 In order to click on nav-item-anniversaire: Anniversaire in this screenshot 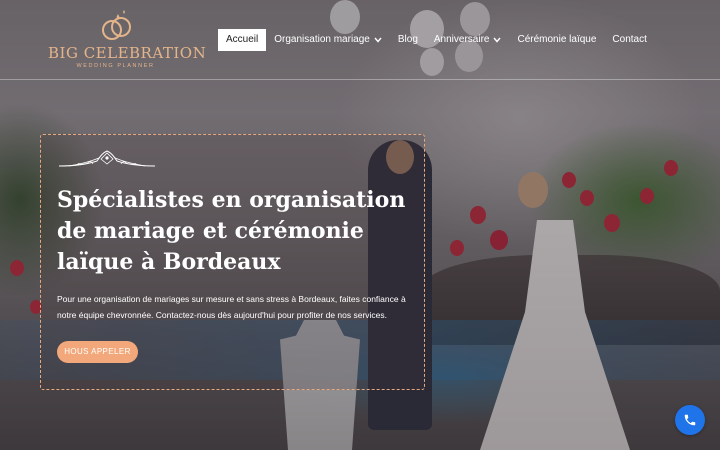, I will do `click(468, 40)`.